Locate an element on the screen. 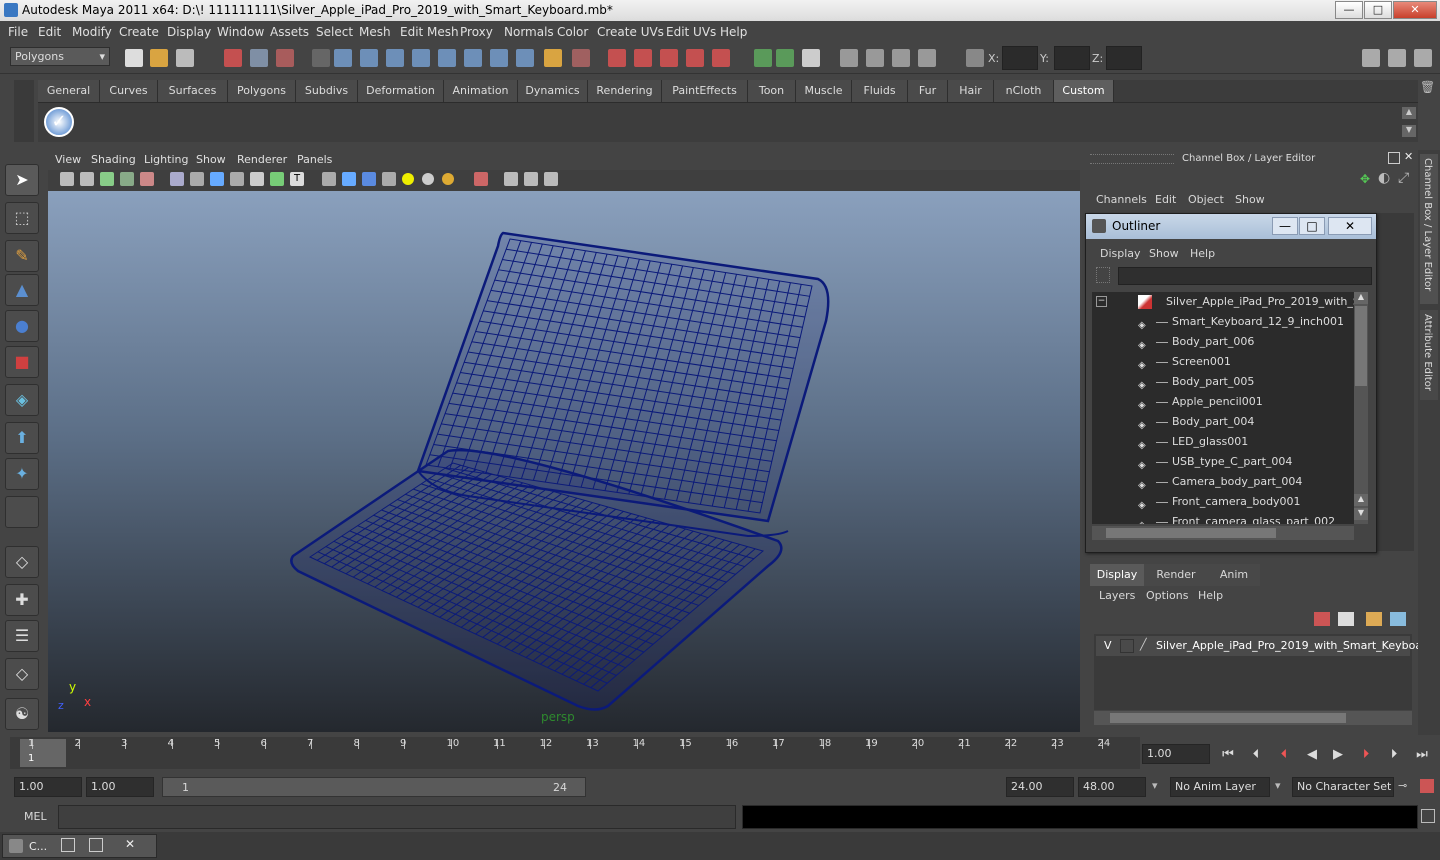  anim-layer-chevron-icon: ▾ is located at coordinates (1155, 785).